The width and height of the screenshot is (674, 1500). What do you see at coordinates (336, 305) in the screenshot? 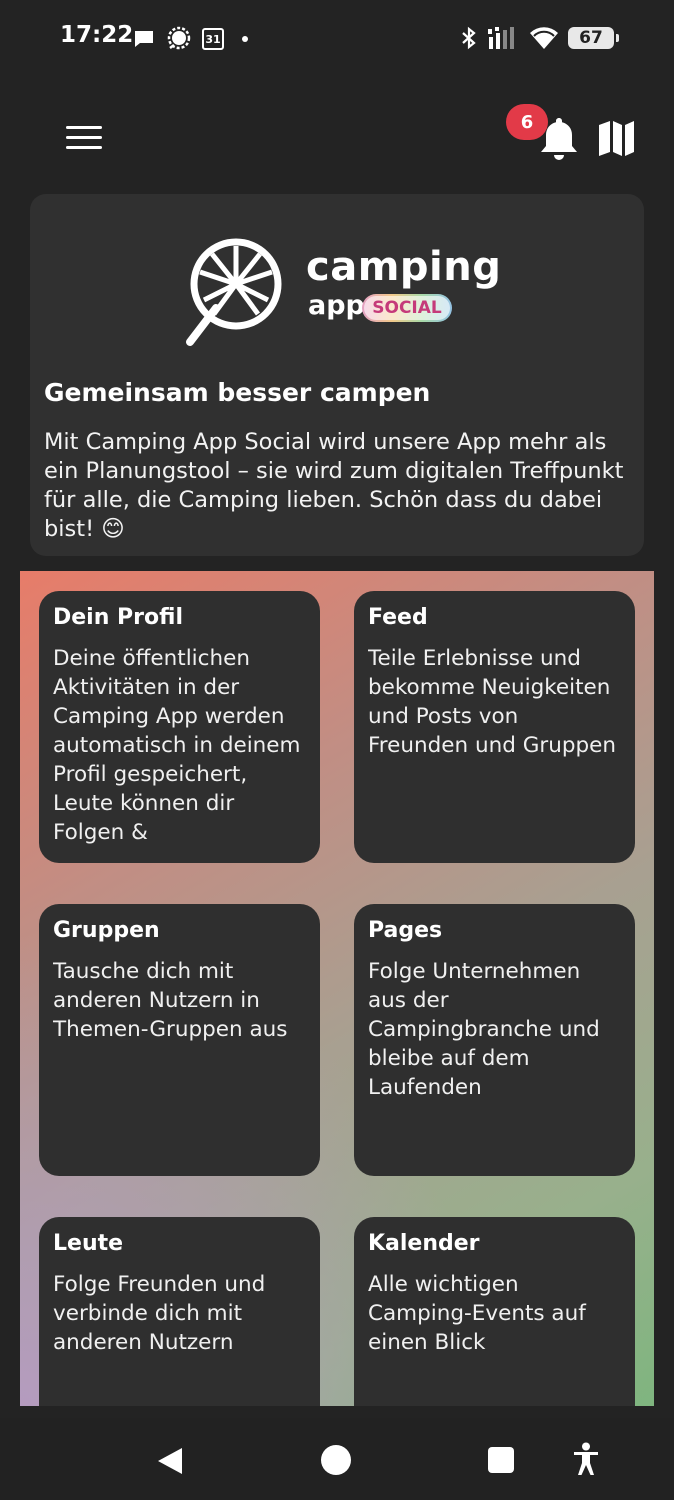
I see `logo-word-app: app` at bounding box center [336, 305].